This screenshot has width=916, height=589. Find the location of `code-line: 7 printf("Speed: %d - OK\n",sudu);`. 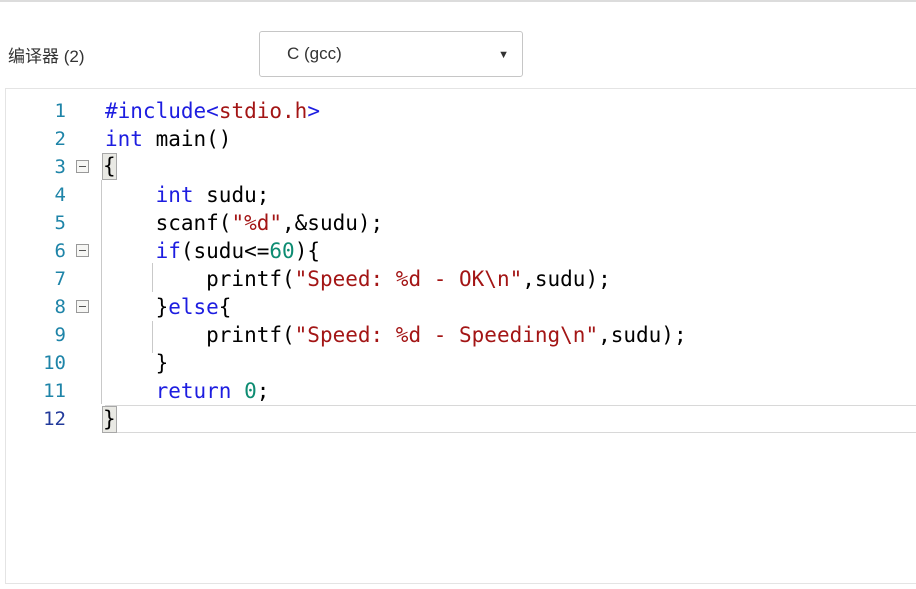

code-line: 7 printf("Speed: %d - OK\n",sudu); is located at coordinates (461, 279).